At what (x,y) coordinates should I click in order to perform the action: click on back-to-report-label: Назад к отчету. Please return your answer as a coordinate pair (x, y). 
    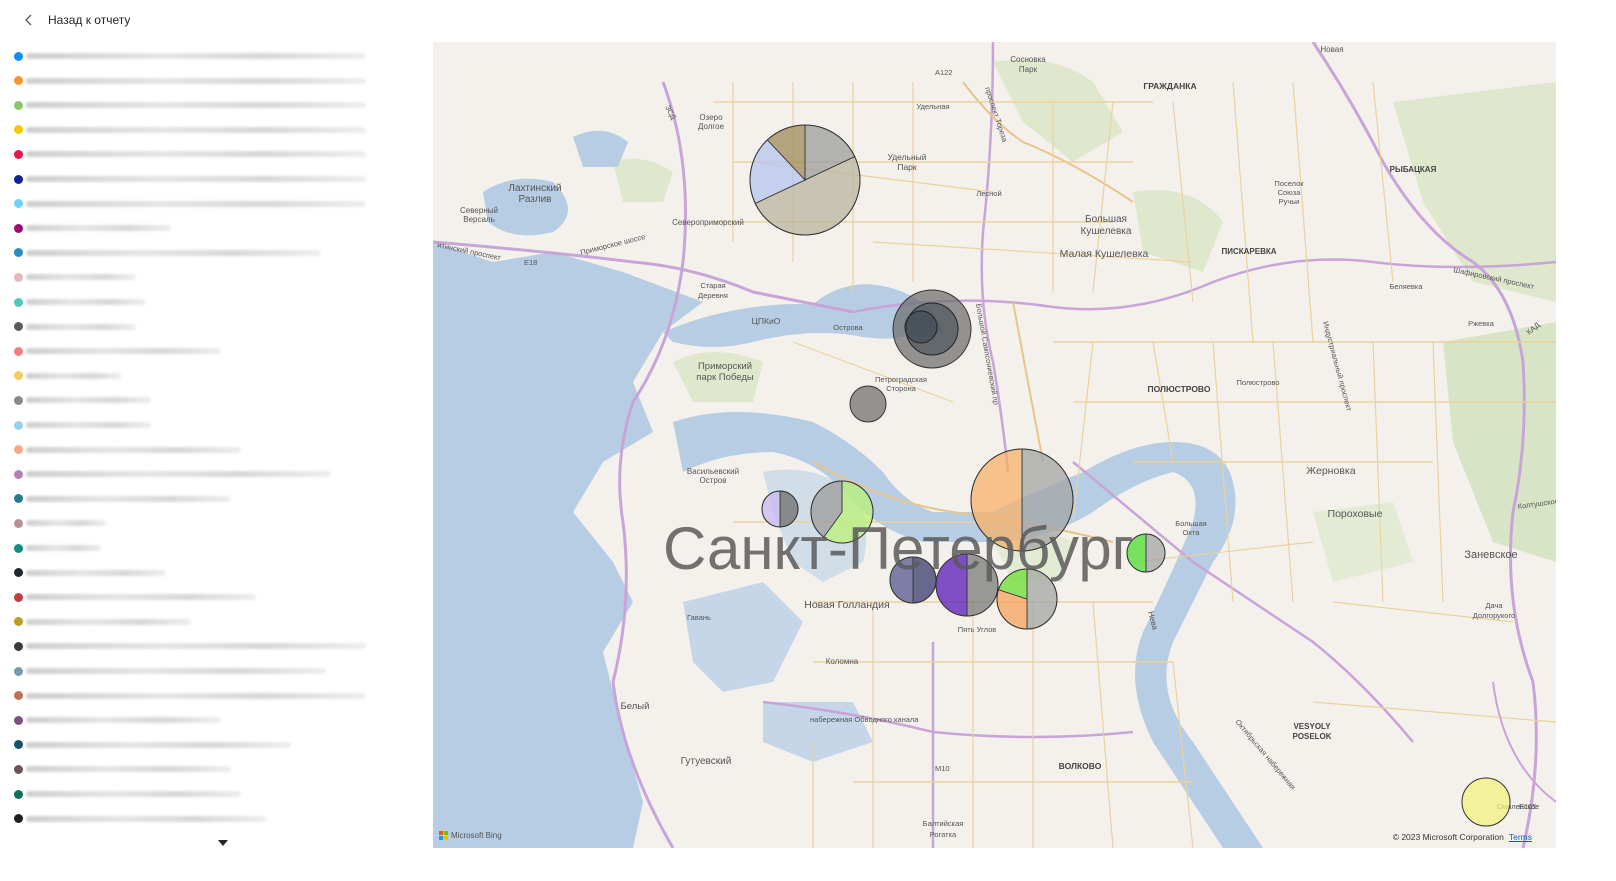
    Looking at the image, I should click on (89, 20).